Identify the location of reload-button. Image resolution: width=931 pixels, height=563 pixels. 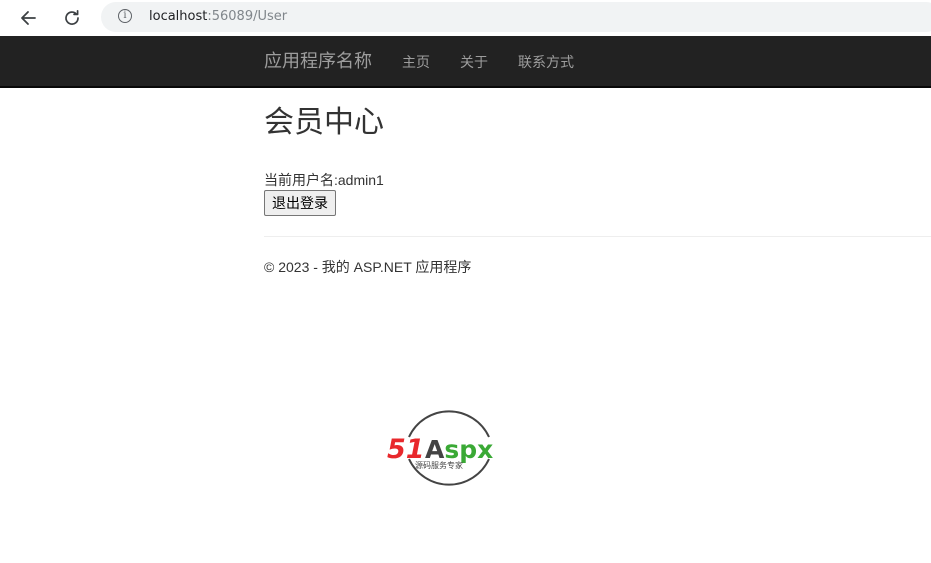
(72, 18).